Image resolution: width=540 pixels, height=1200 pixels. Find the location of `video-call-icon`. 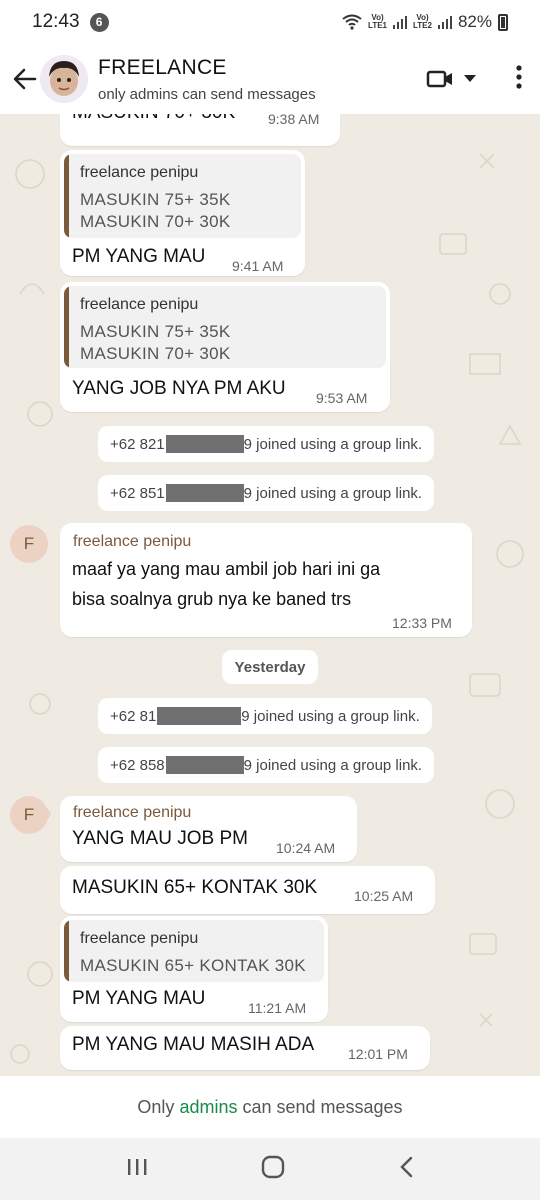

video-call-icon is located at coordinates (439, 79).